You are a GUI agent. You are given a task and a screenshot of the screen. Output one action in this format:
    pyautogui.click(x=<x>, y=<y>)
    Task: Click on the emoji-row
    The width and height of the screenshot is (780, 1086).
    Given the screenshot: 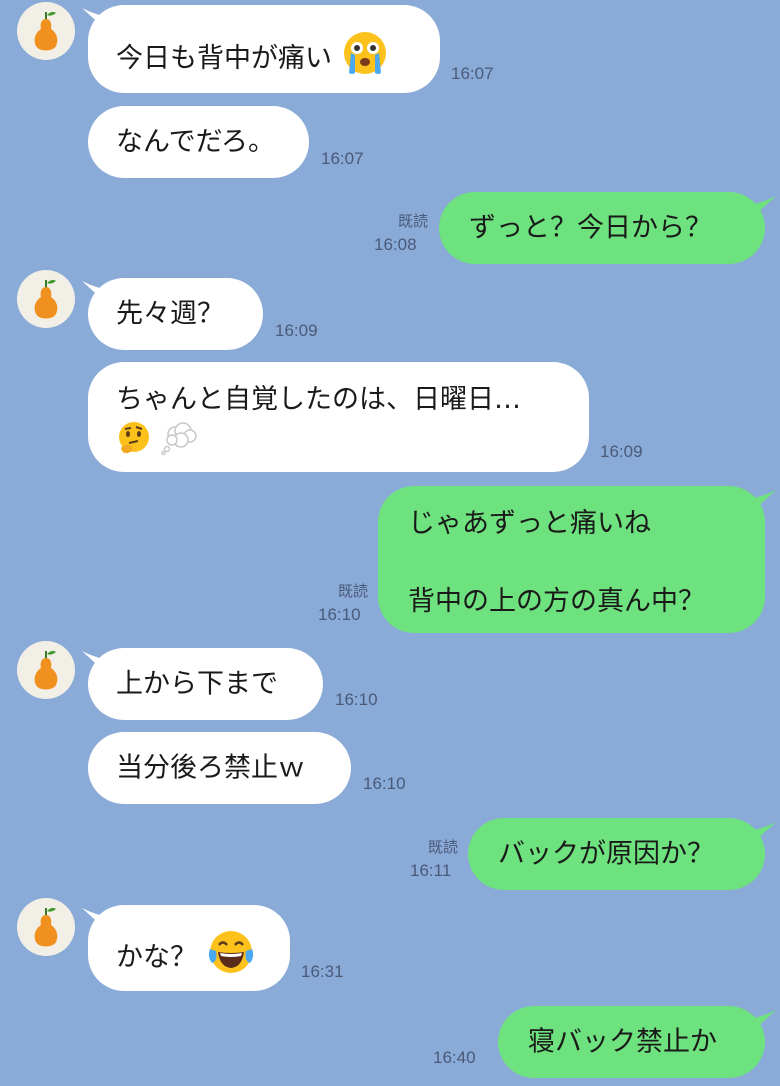 What is the action you would take?
    pyautogui.click(x=352, y=438)
    